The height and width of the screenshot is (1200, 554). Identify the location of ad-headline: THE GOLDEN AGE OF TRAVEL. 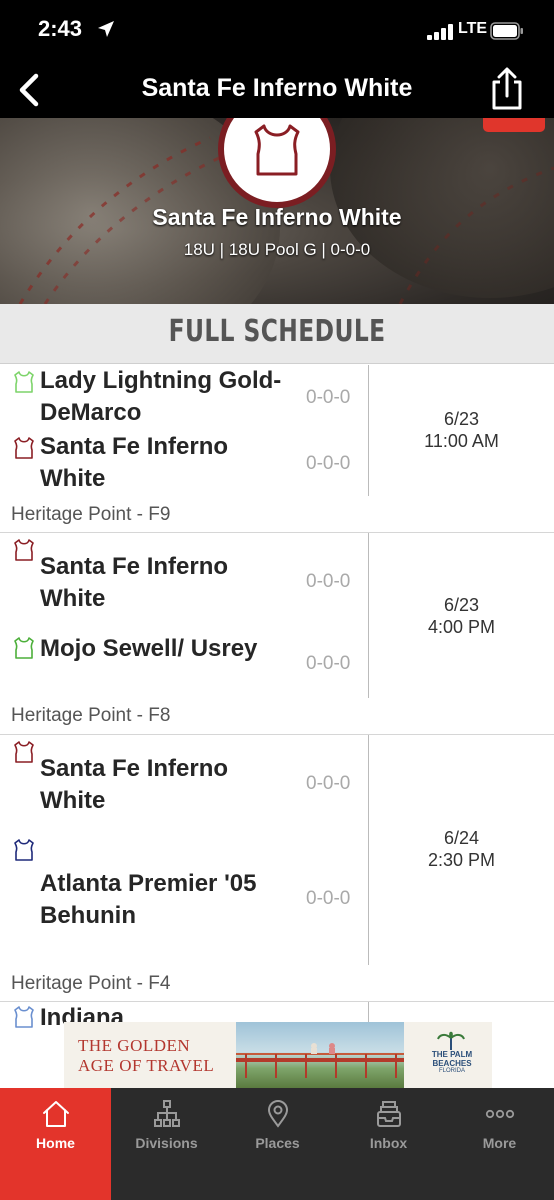
(146, 1056).